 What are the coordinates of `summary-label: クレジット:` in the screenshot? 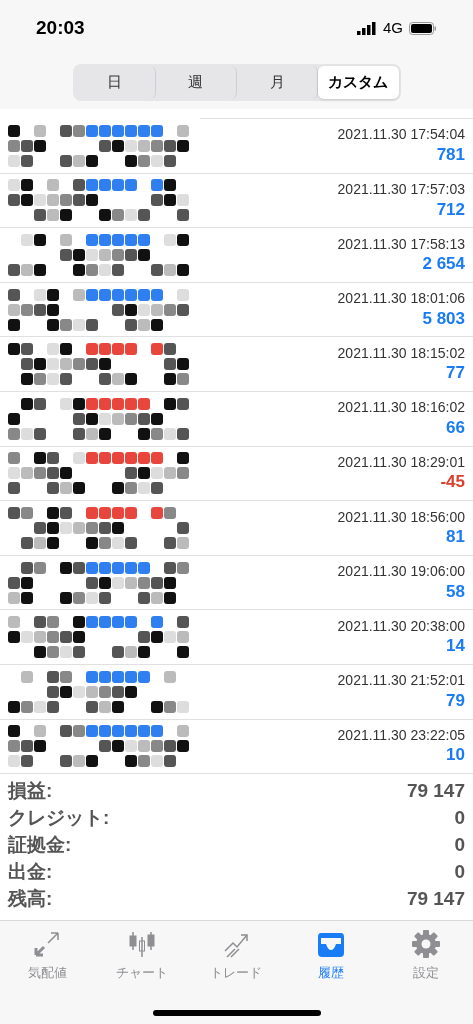 It's located at (59, 818).